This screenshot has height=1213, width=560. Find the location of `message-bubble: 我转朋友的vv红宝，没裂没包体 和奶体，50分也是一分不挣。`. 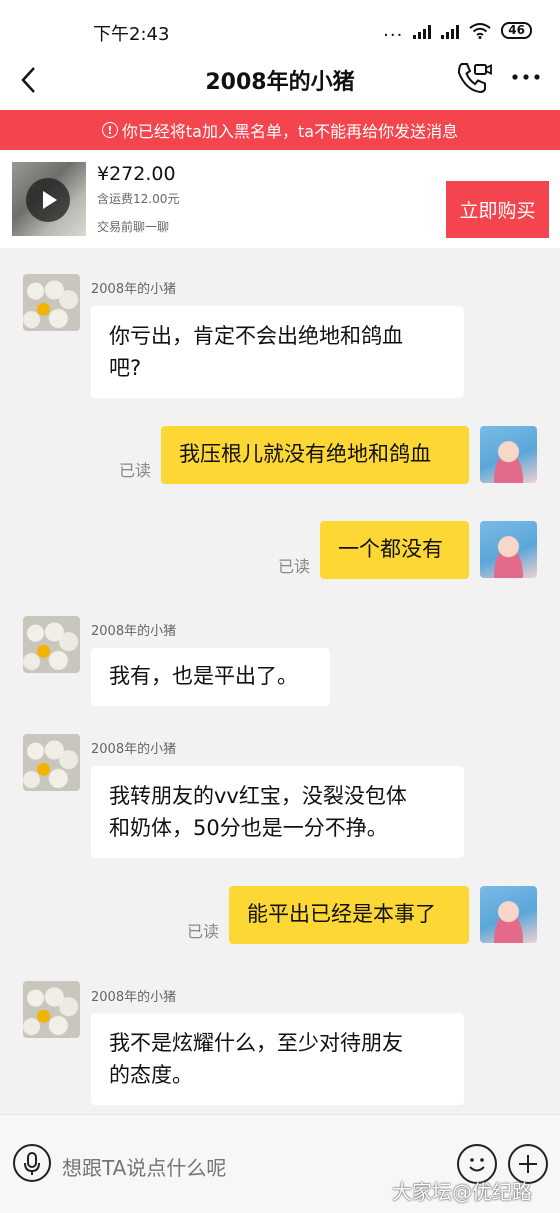

message-bubble: 我转朋友的vv红宝，没裂没包体 和奶体，50分也是一分不挣。 is located at coordinates (277, 812).